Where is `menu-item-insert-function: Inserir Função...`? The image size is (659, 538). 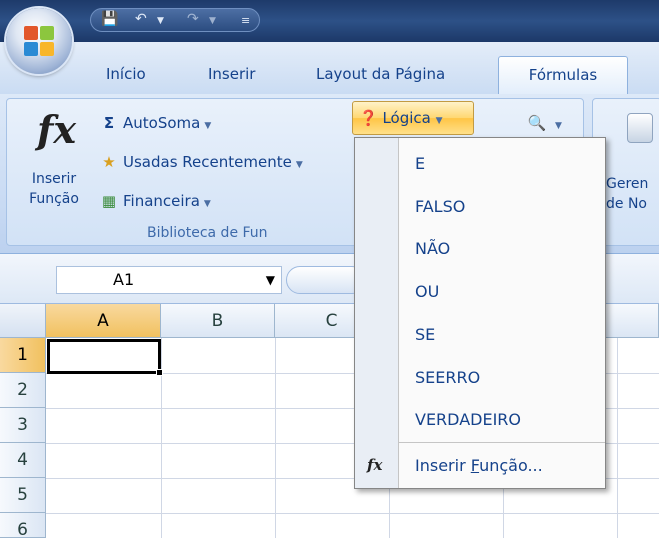 menu-item-insert-function: Inserir Função... is located at coordinates (502, 466).